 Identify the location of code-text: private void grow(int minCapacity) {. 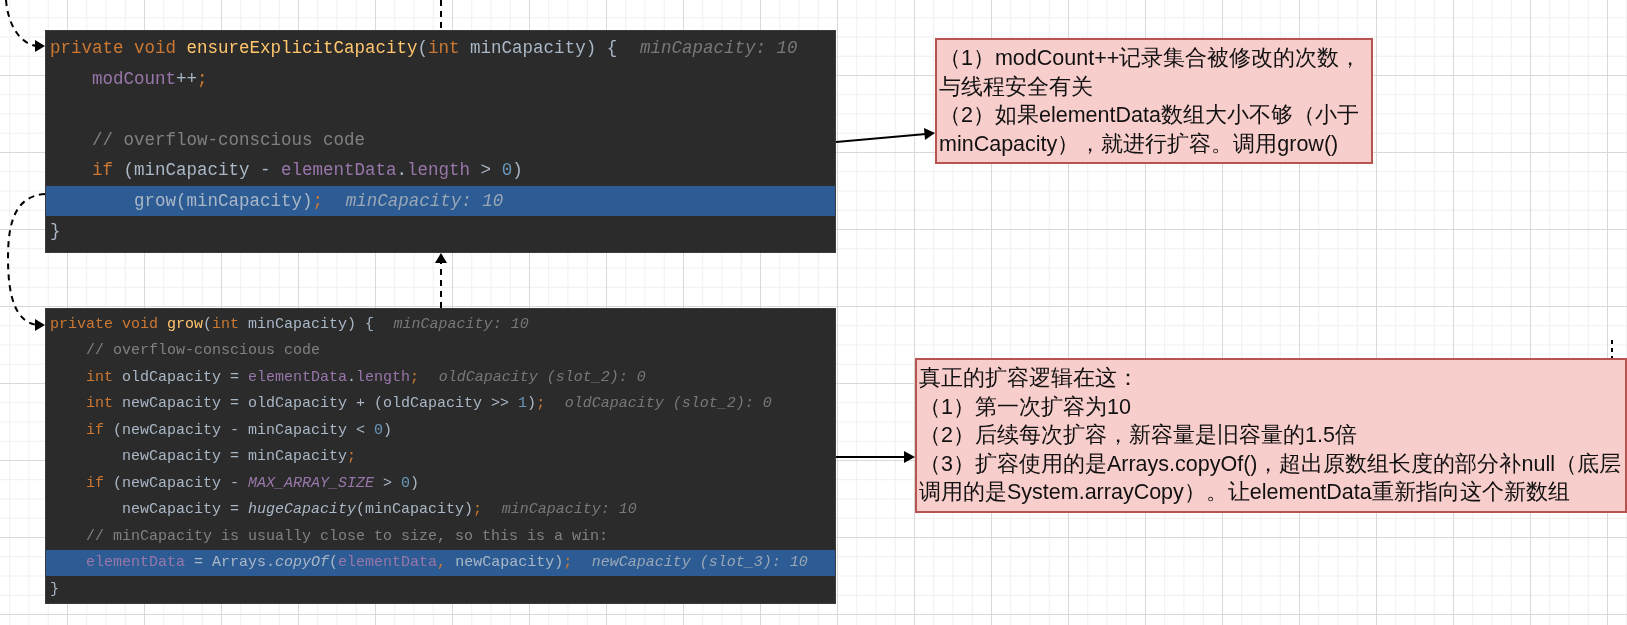
(212, 324).